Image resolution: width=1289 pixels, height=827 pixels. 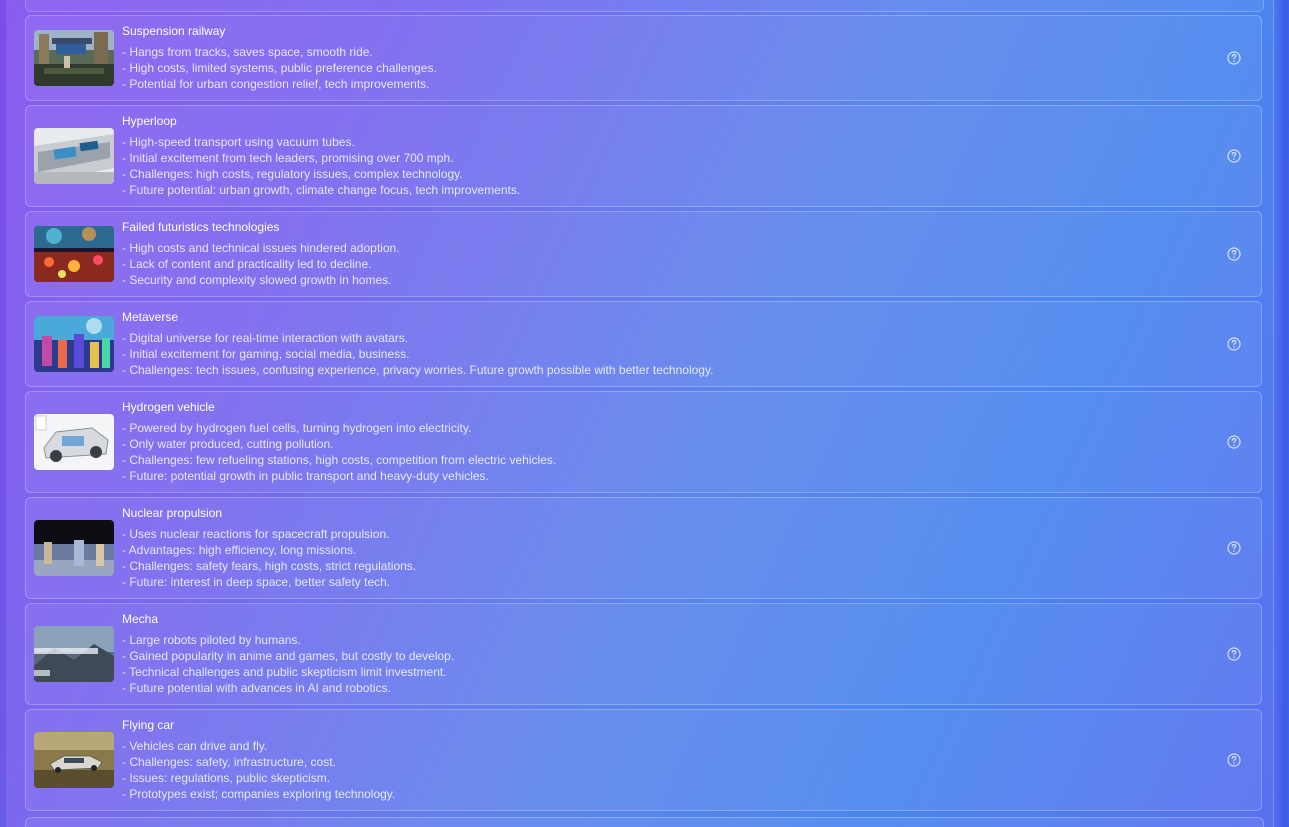 What do you see at coordinates (74, 344) in the screenshot?
I see `metaverse-thumbnail` at bounding box center [74, 344].